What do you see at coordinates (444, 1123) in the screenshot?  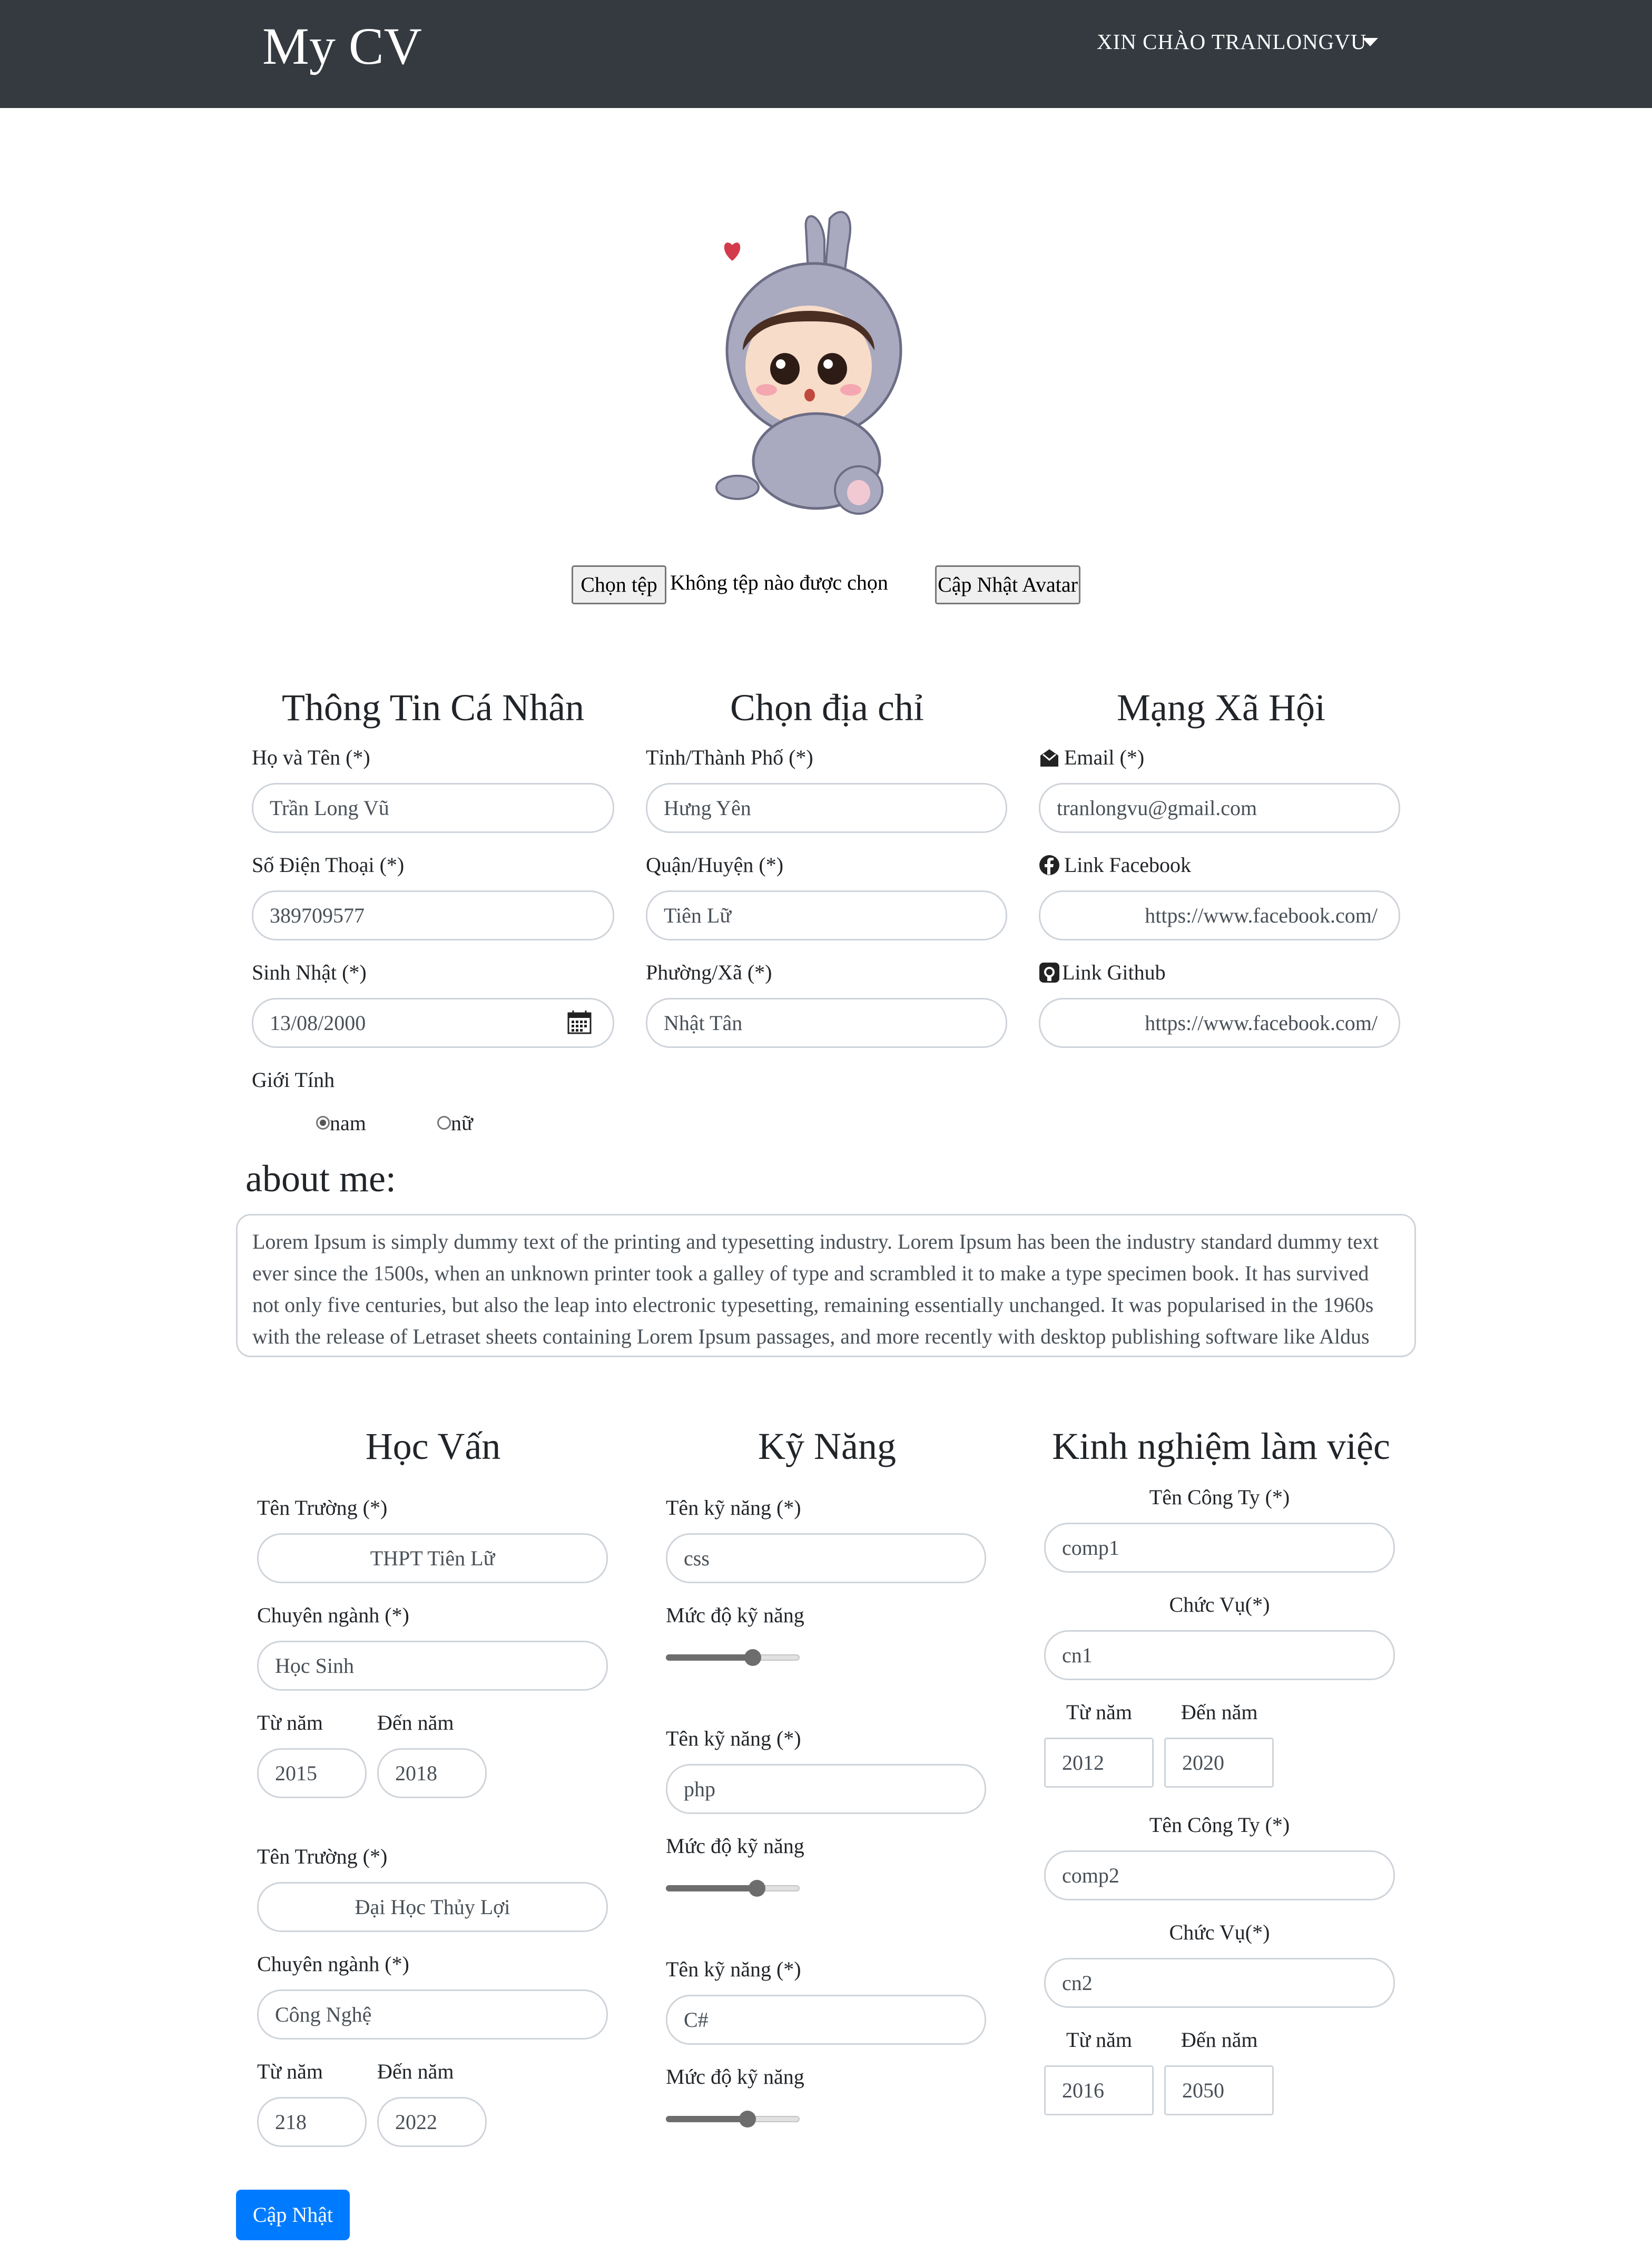 I see `gender-female-radio` at bounding box center [444, 1123].